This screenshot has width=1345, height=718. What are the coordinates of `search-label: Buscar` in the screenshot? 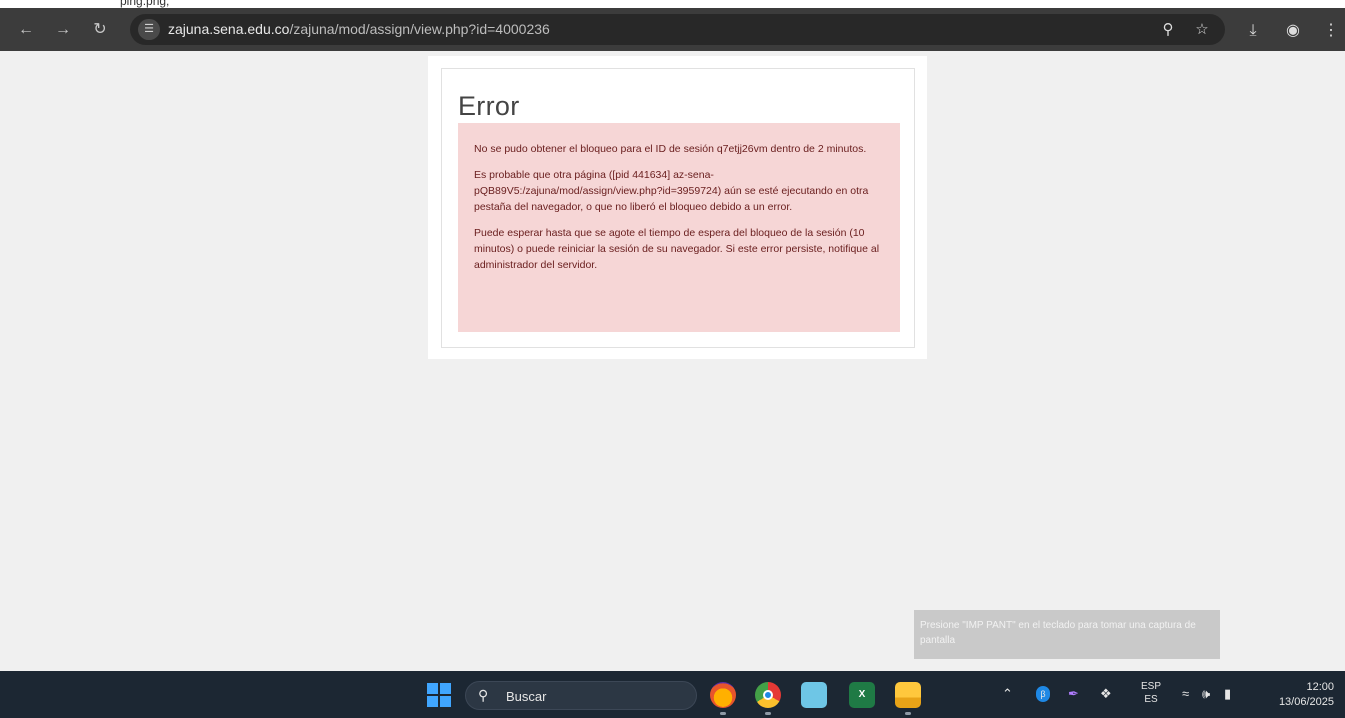 It's located at (526, 696).